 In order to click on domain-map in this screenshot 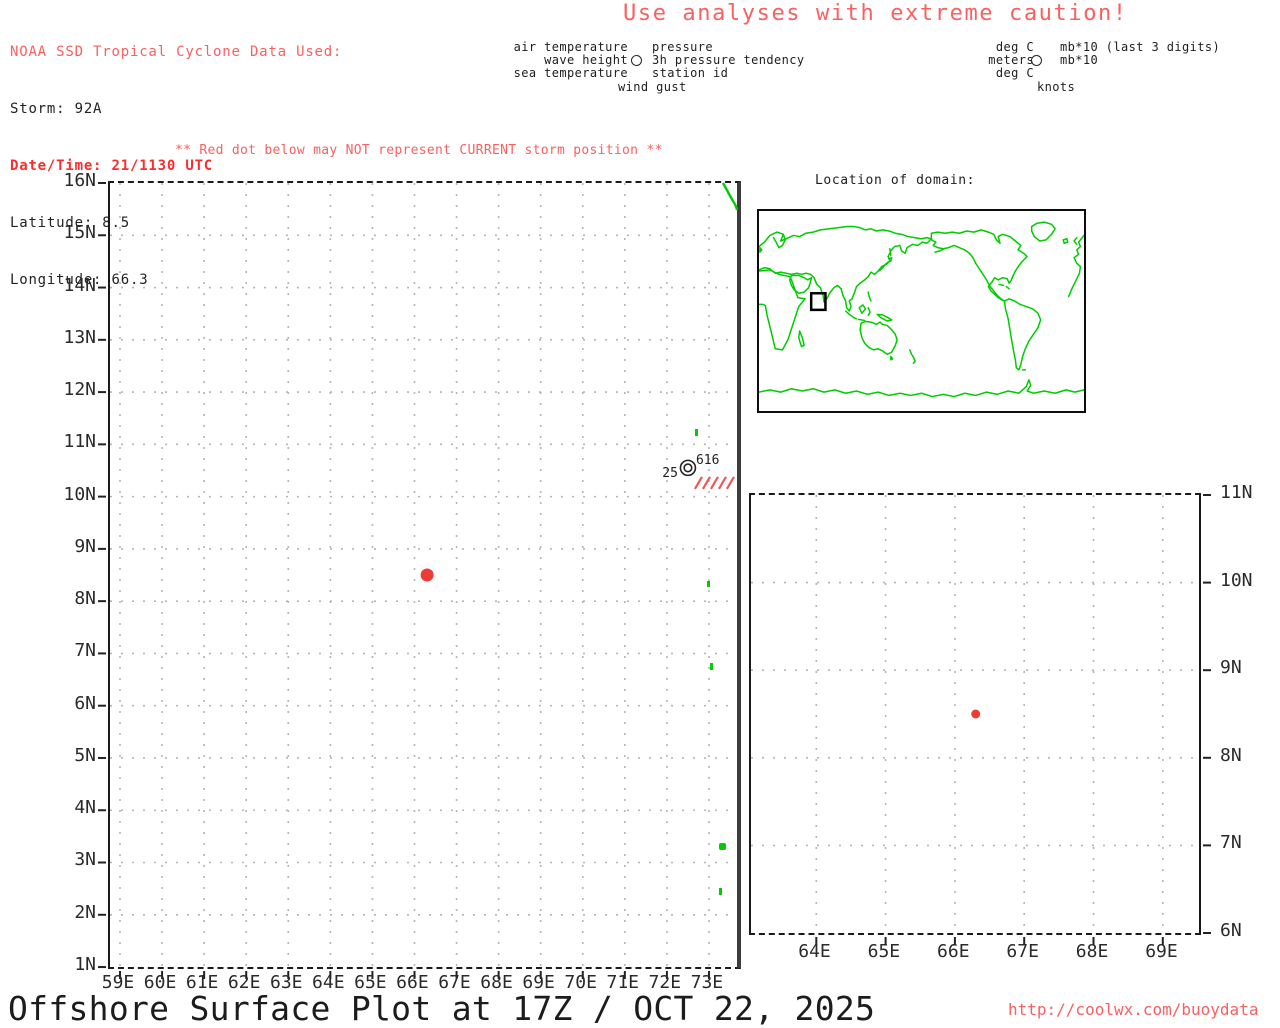, I will do `click(921, 311)`.